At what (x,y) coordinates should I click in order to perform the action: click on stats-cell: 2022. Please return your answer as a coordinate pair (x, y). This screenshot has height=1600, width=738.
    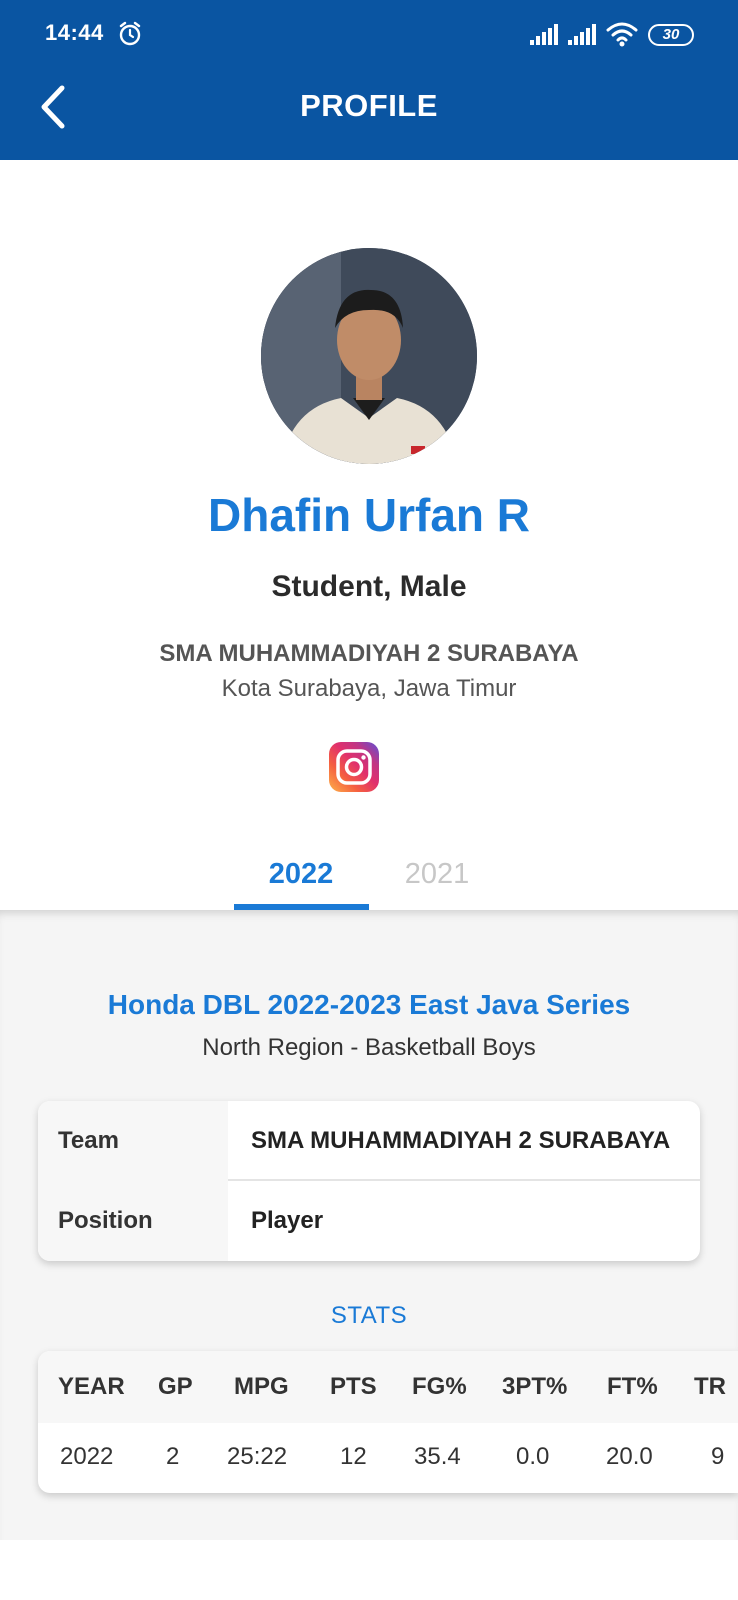
    Looking at the image, I should click on (87, 1456).